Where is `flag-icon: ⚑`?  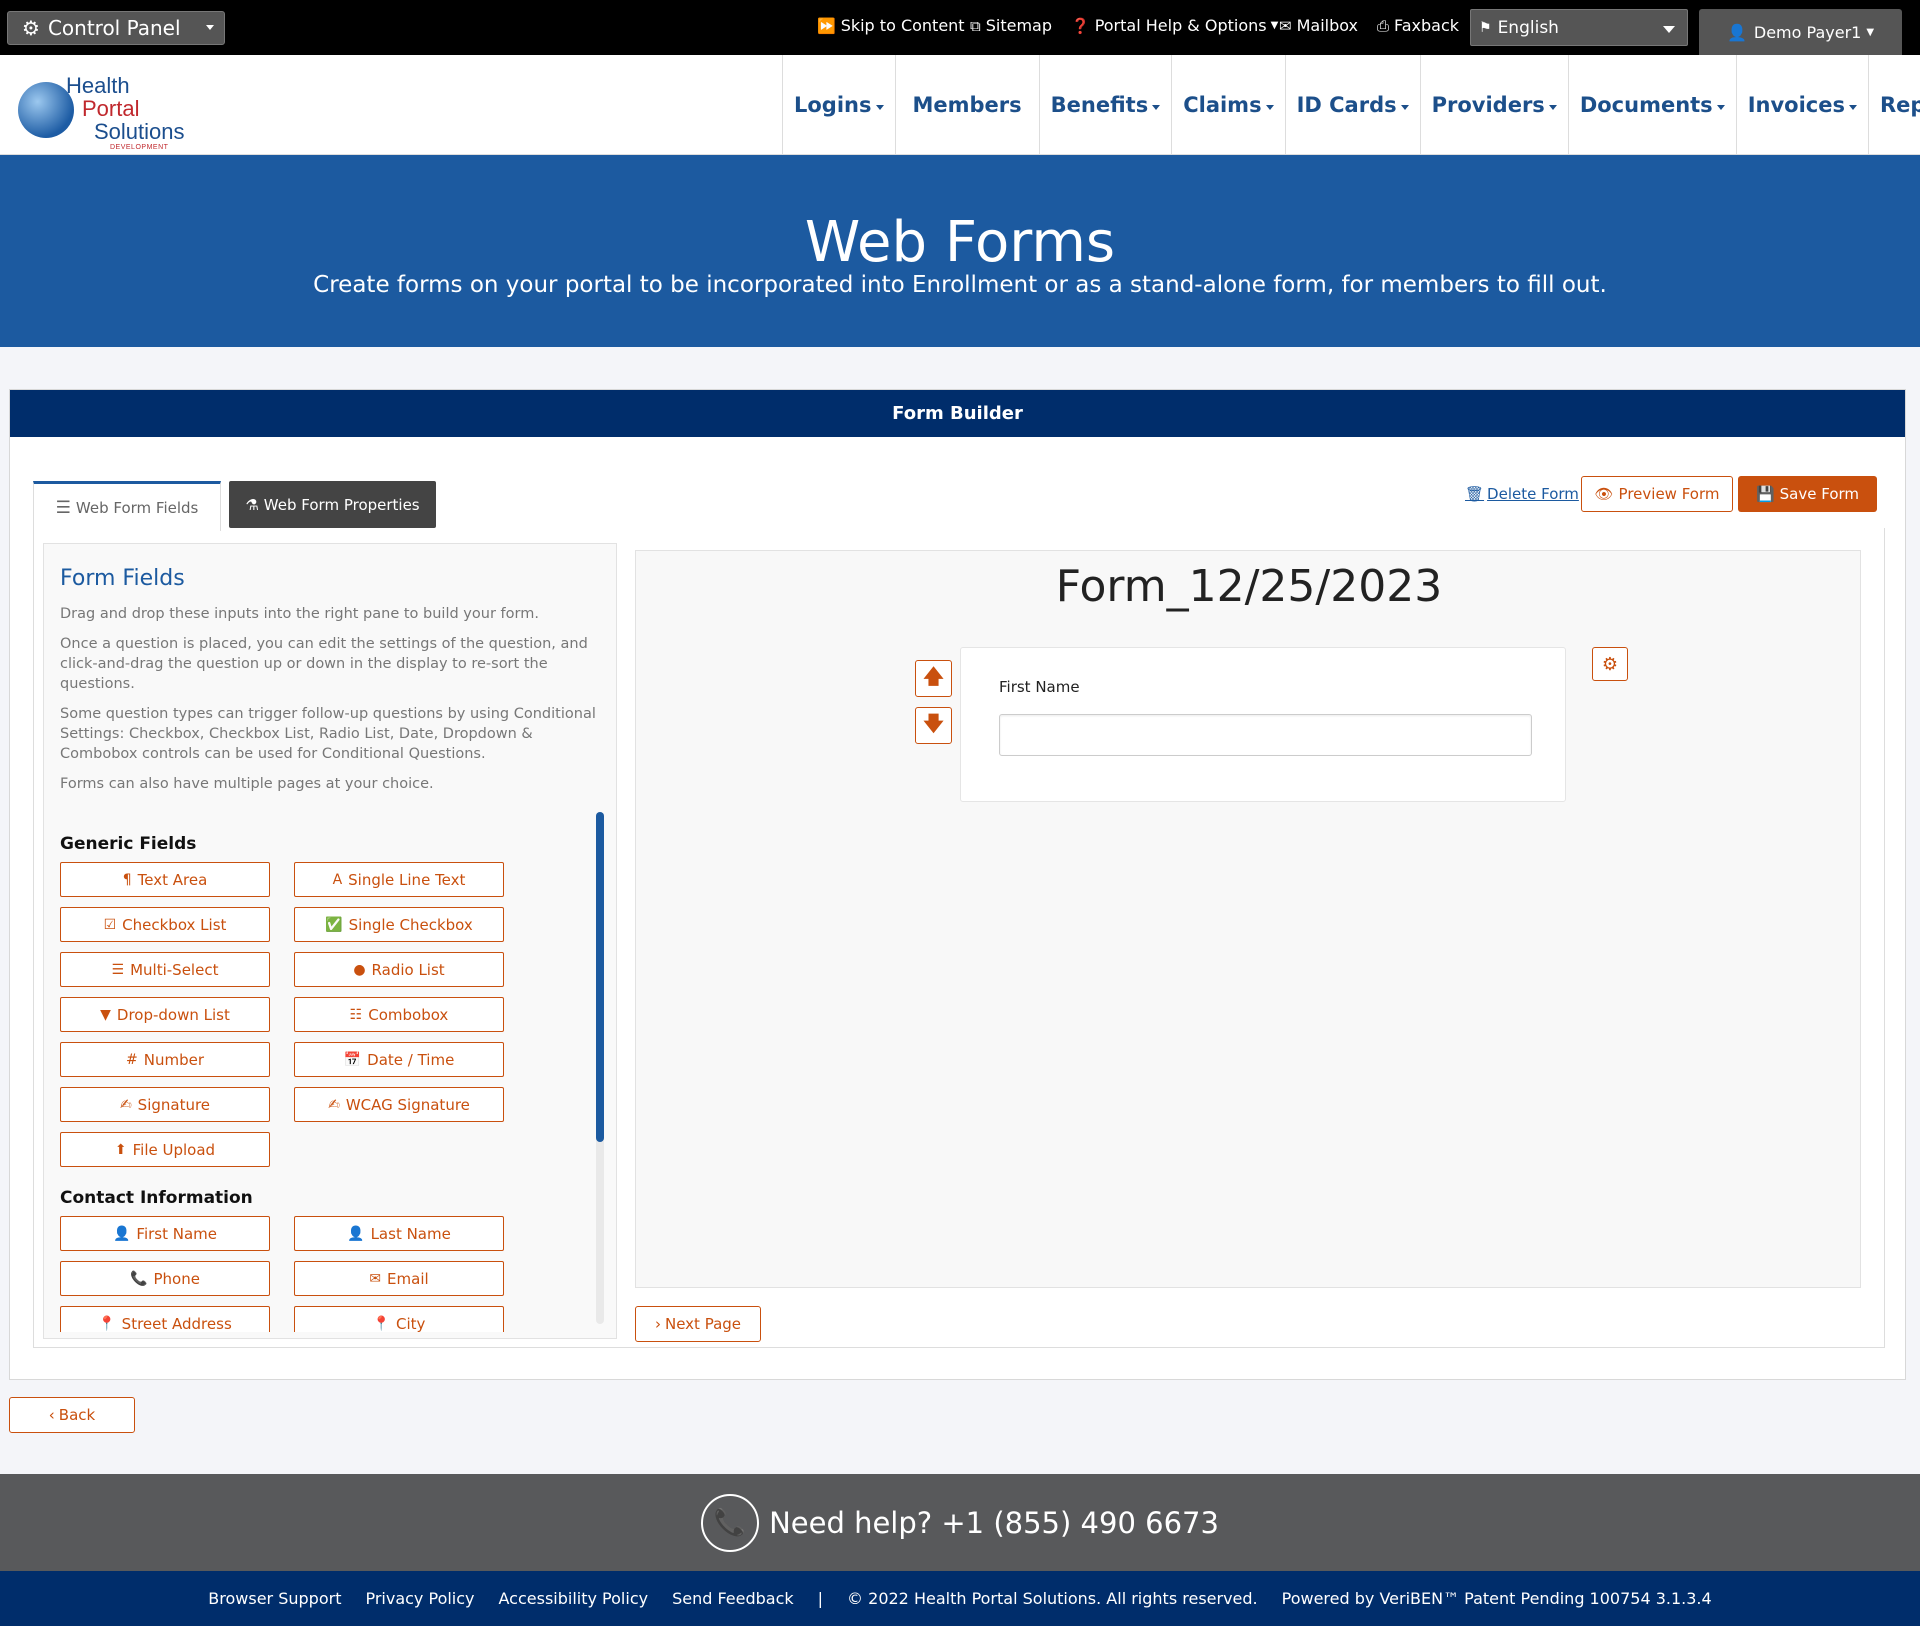 flag-icon: ⚑ is located at coordinates (1485, 27).